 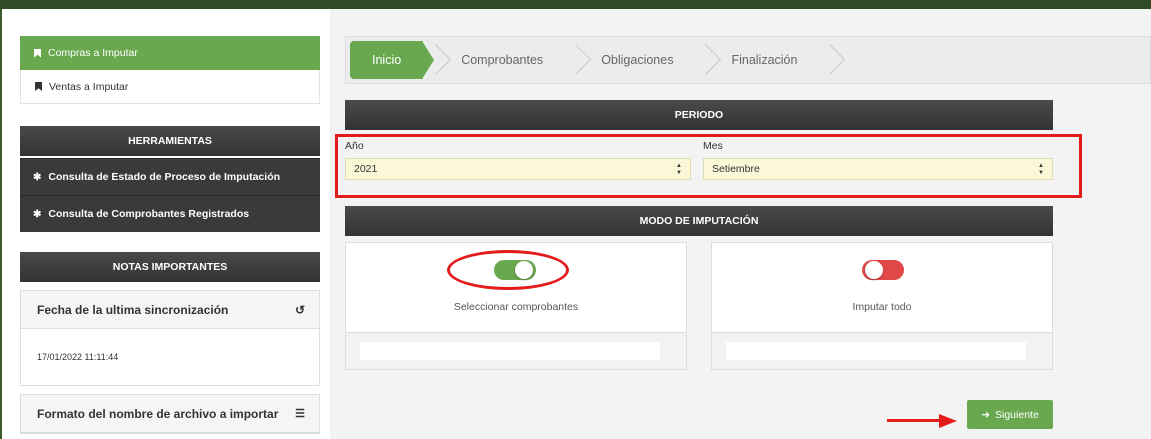 What do you see at coordinates (300, 413) in the screenshot?
I see `list-icon: ☰` at bounding box center [300, 413].